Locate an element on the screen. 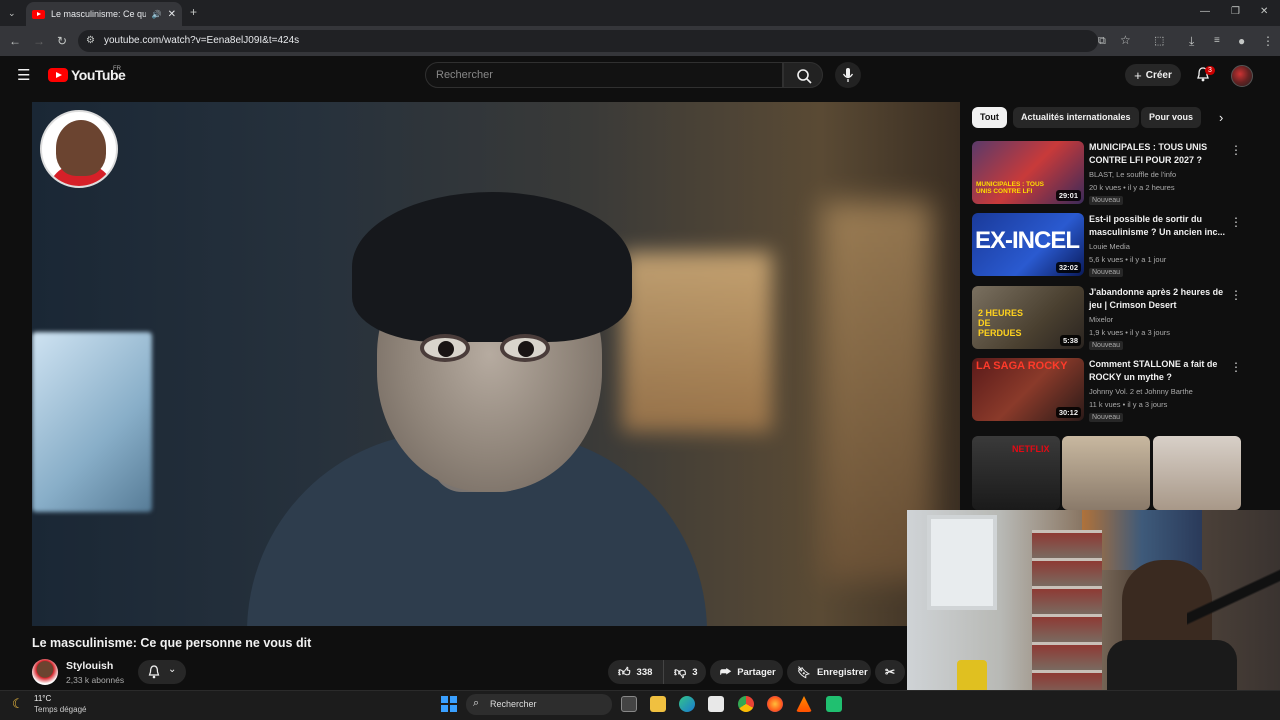  speaker-icon: 🔊 is located at coordinates (157, 14).